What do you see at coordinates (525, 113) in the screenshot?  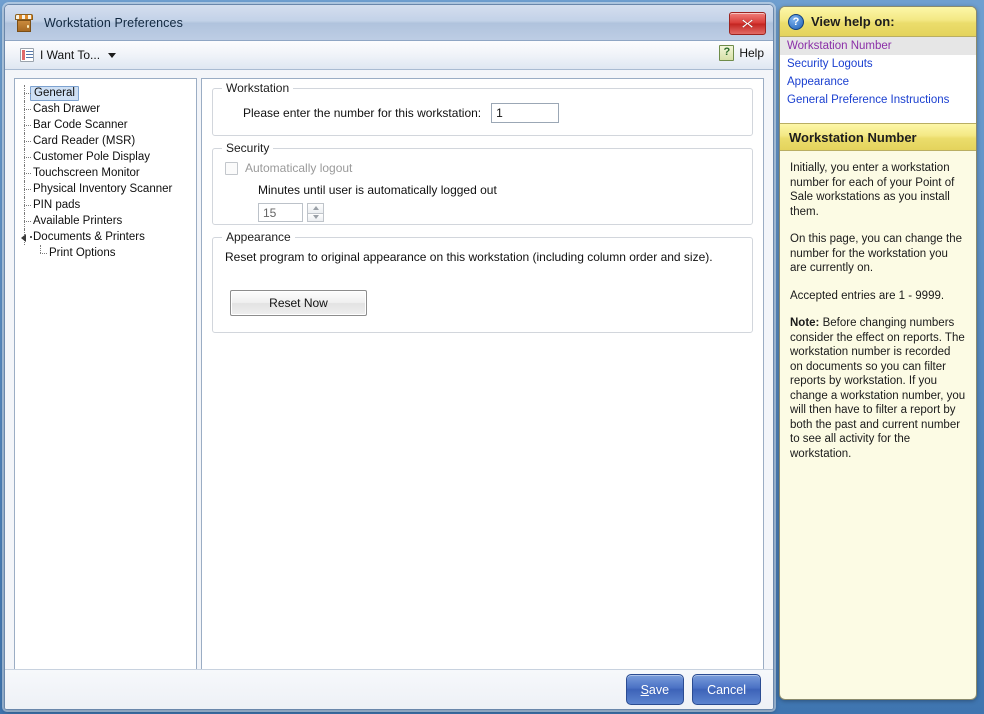 I see `workstation-number-input` at bounding box center [525, 113].